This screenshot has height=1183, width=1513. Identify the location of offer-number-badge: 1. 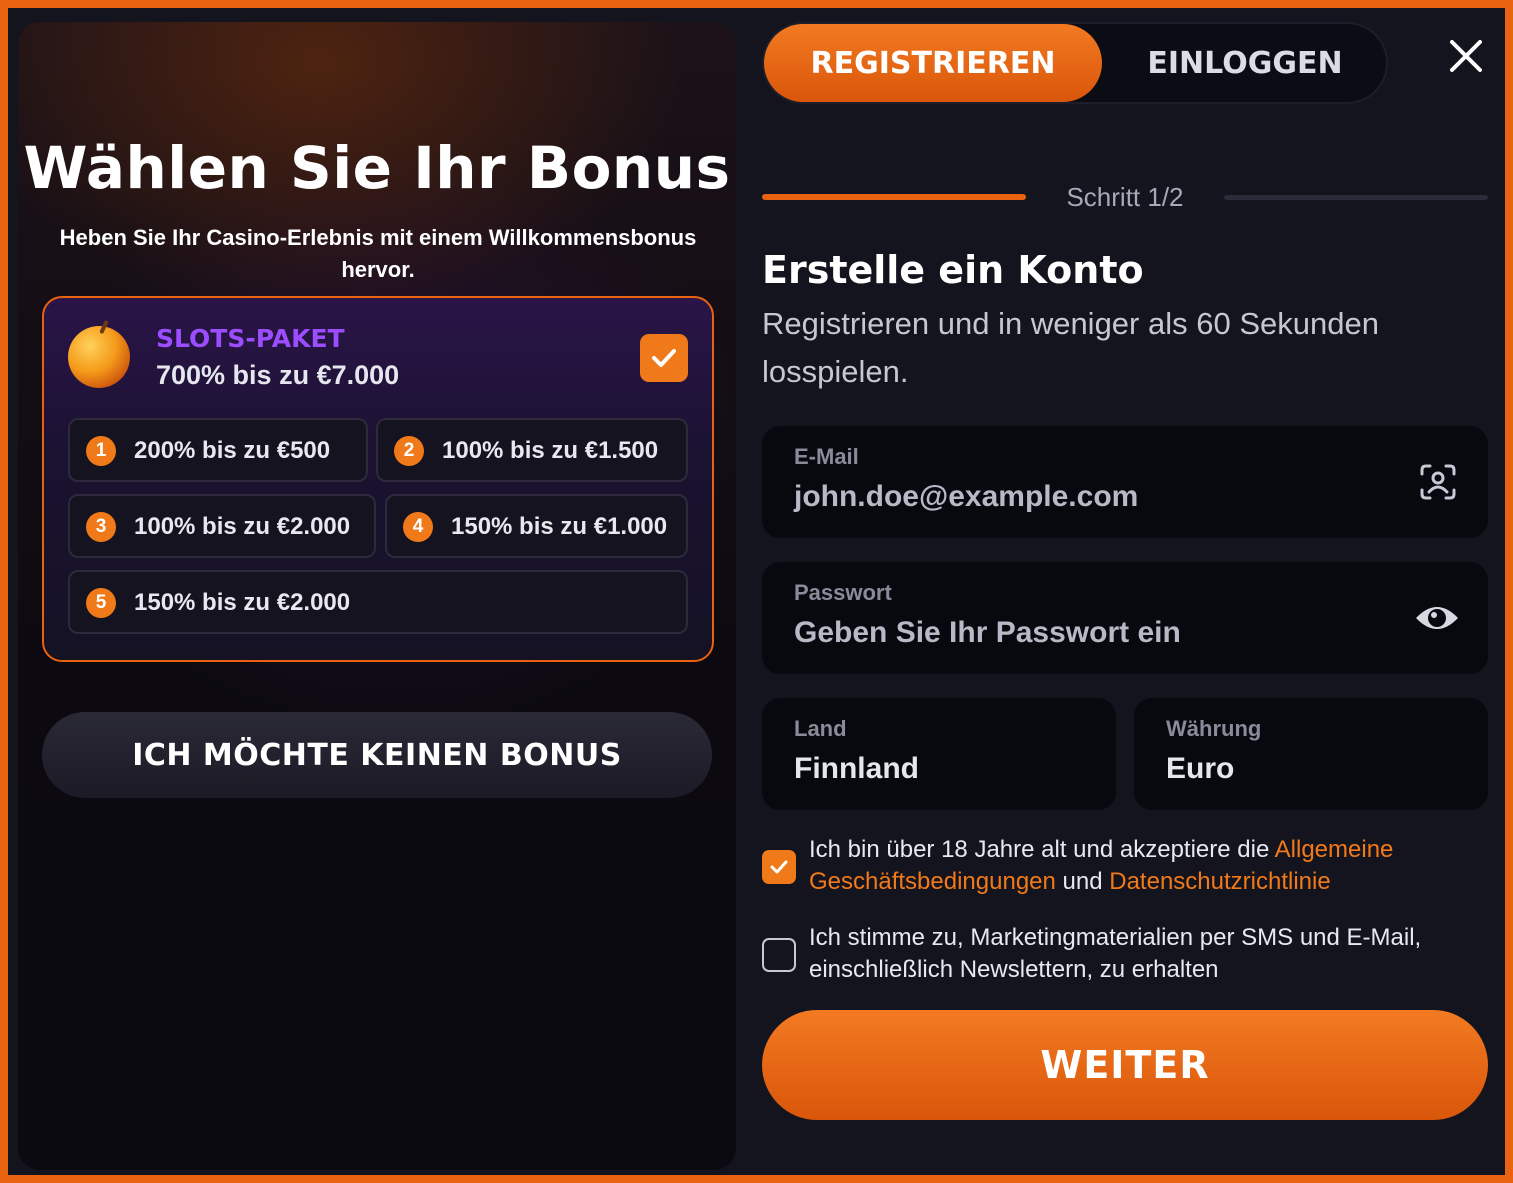
(101, 451).